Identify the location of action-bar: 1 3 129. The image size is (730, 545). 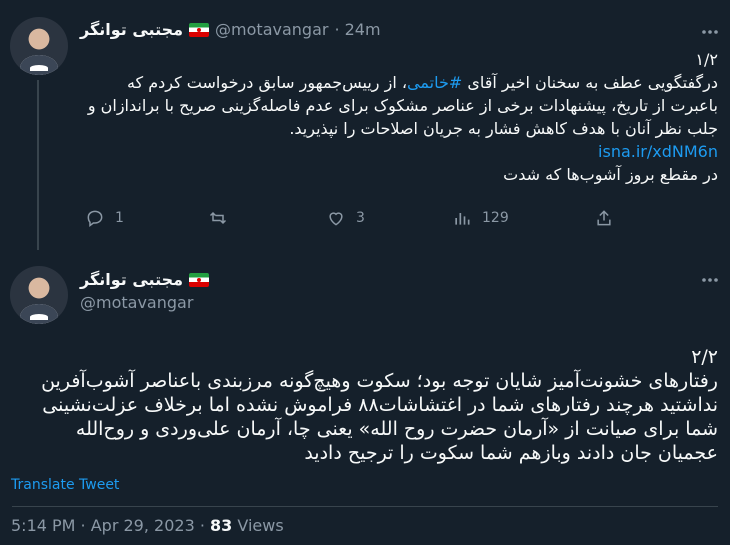
(400, 223).